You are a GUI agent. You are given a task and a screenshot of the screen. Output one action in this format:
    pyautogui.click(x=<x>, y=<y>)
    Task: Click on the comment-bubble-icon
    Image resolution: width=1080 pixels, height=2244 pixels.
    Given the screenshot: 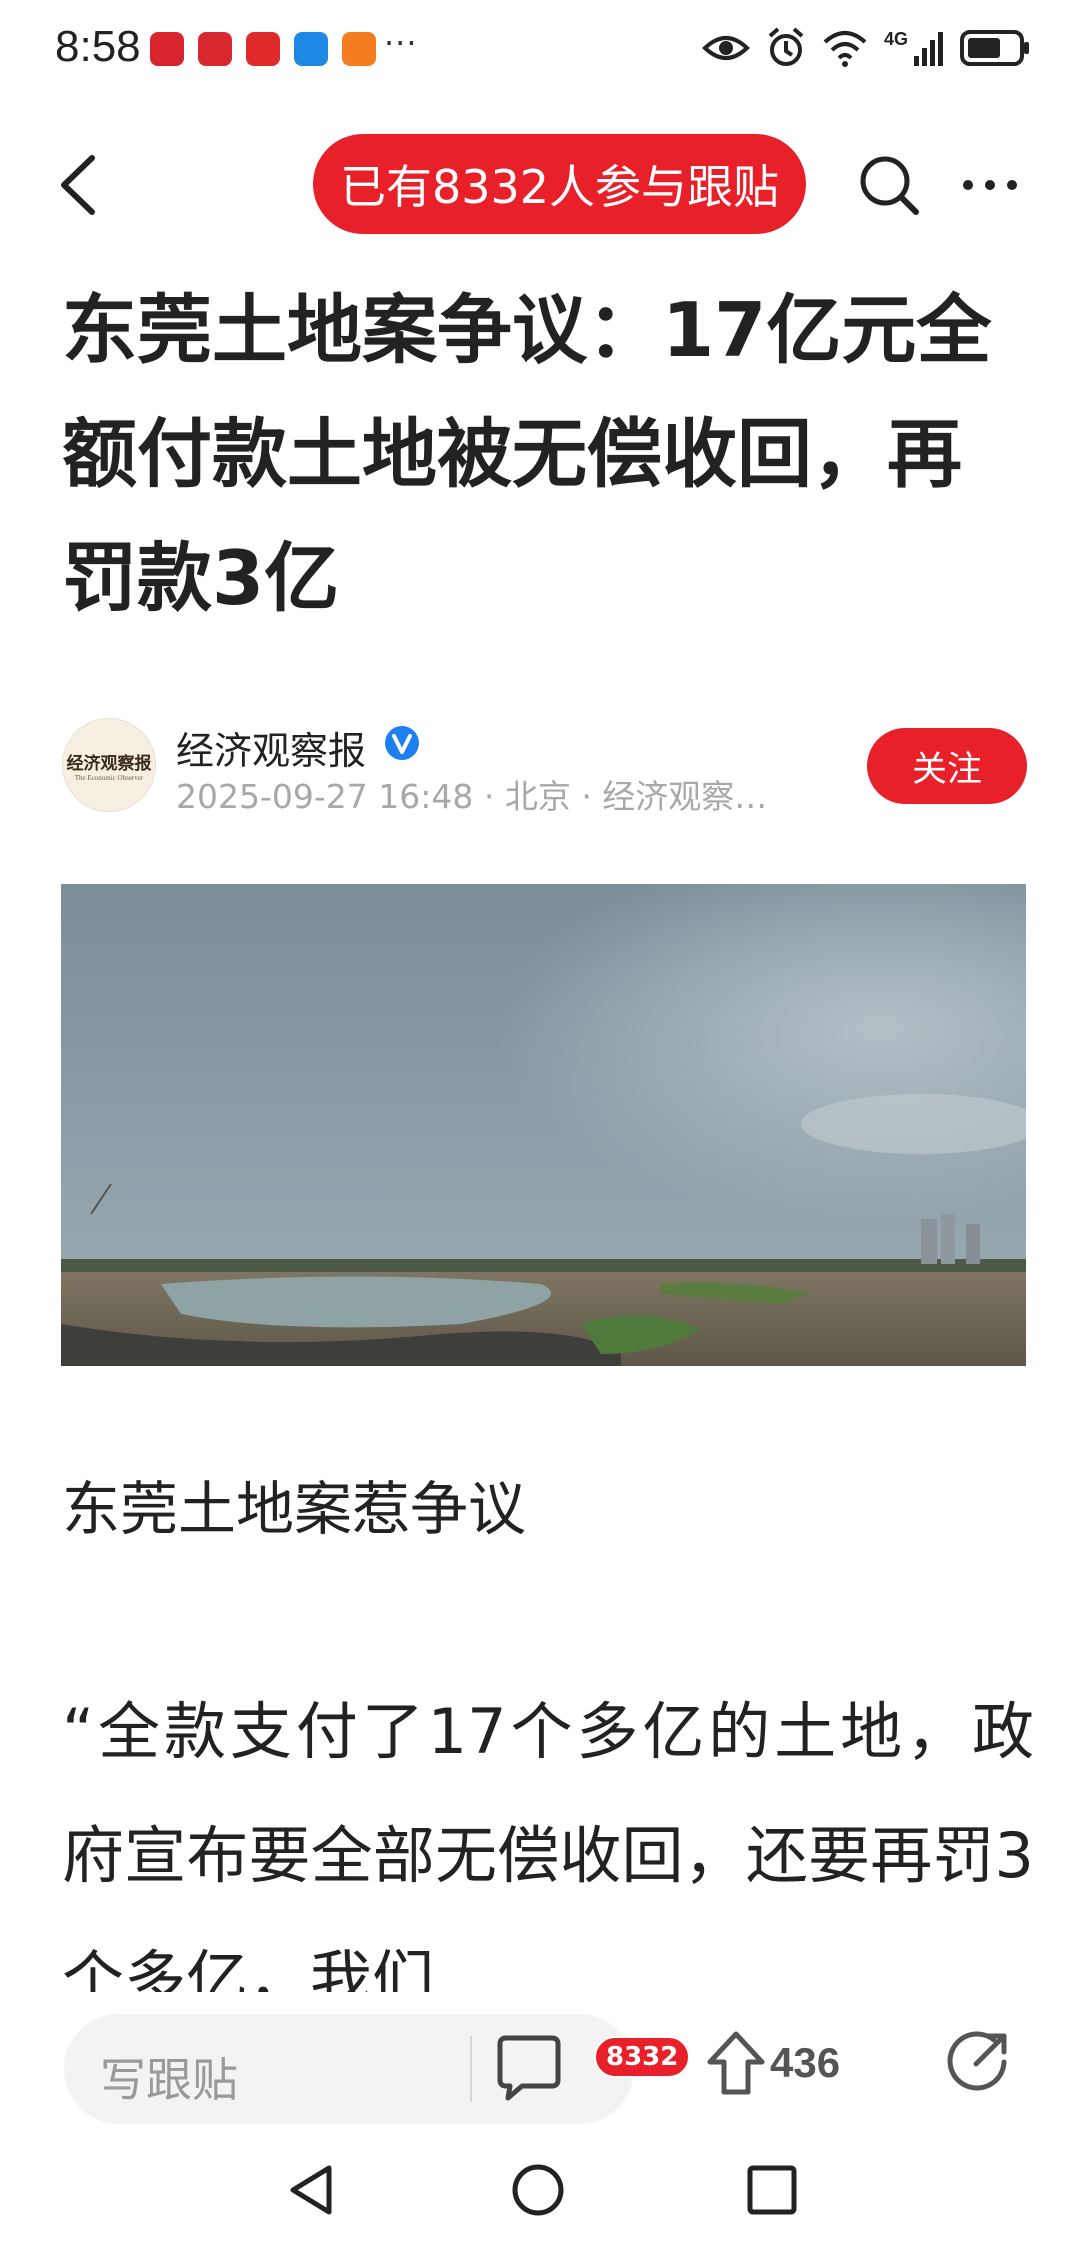 What is the action you would take?
    pyautogui.click(x=532, y=2070)
    